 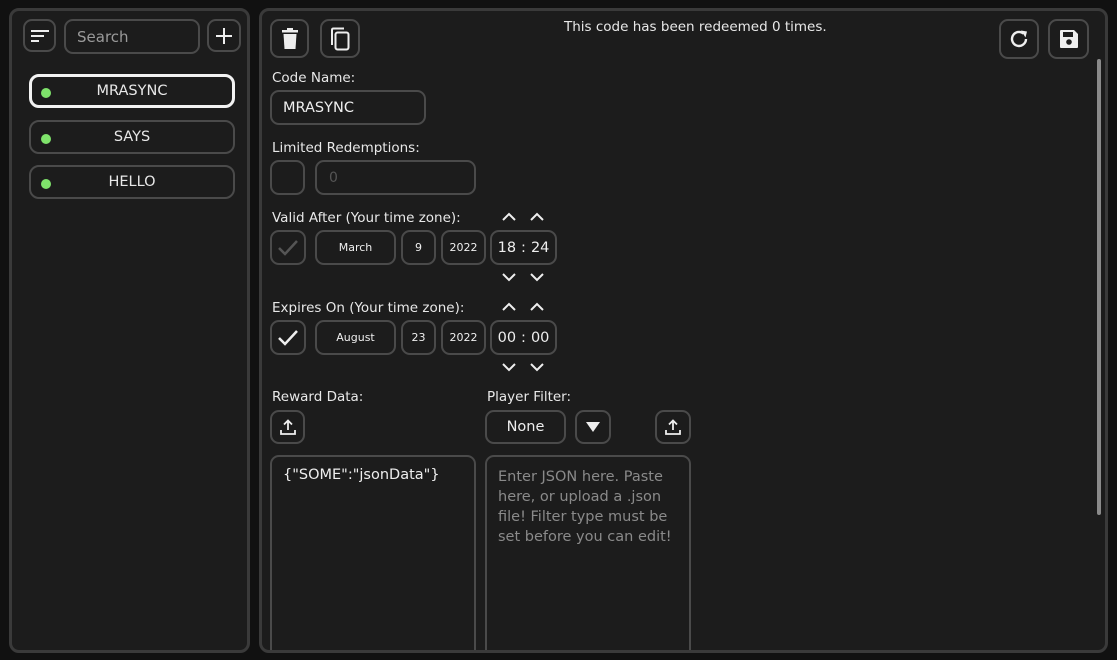 What do you see at coordinates (103, 36) in the screenshot?
I see `search-placeholder: Search` at bounding box center [103, 36].